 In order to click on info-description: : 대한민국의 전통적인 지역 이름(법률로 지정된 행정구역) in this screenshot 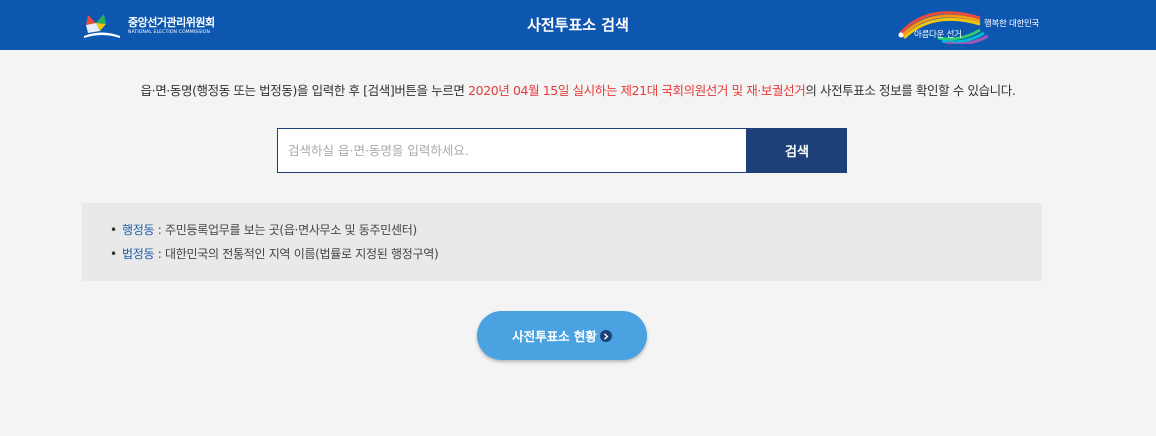, I will do `click(296, 254)`.